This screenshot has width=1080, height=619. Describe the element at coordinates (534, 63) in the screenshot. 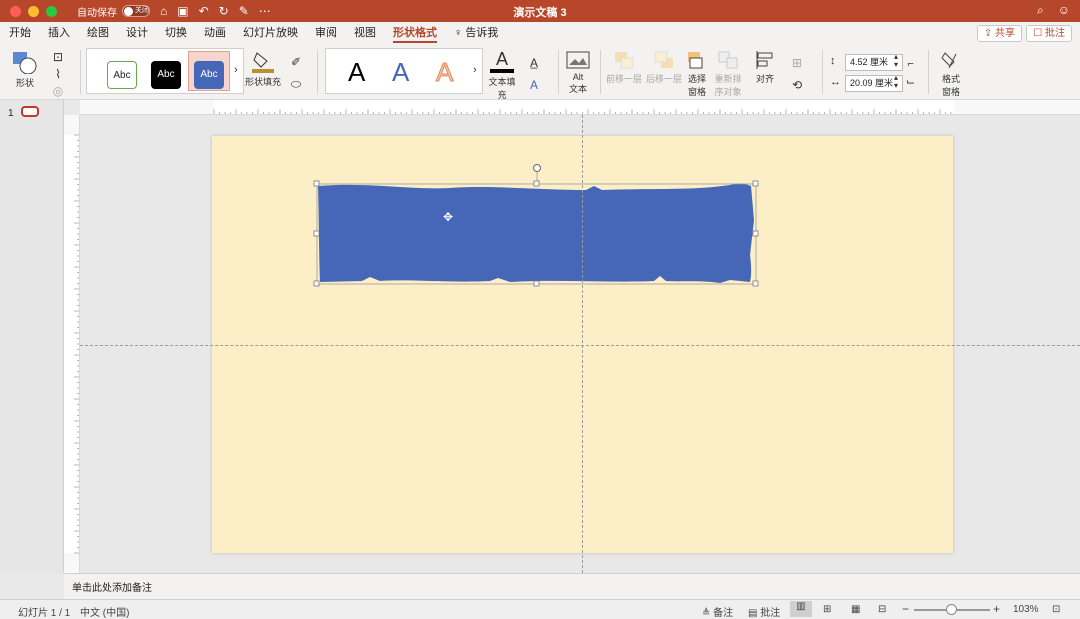

I see `text-outline-icon: A̲` at that location.